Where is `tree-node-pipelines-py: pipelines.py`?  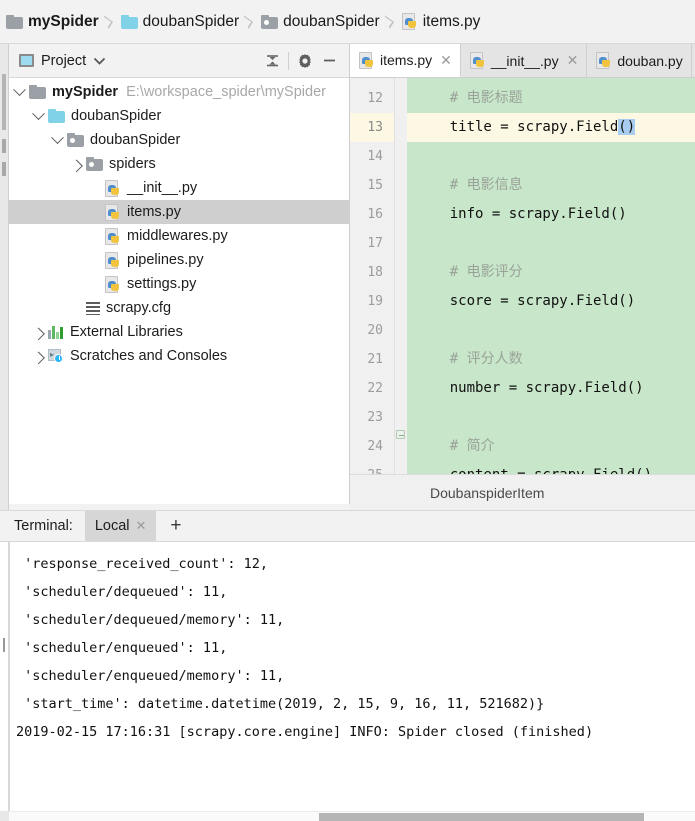
tree-node-pipelines-py: pipelines.py is located at coordinates (179, 260).